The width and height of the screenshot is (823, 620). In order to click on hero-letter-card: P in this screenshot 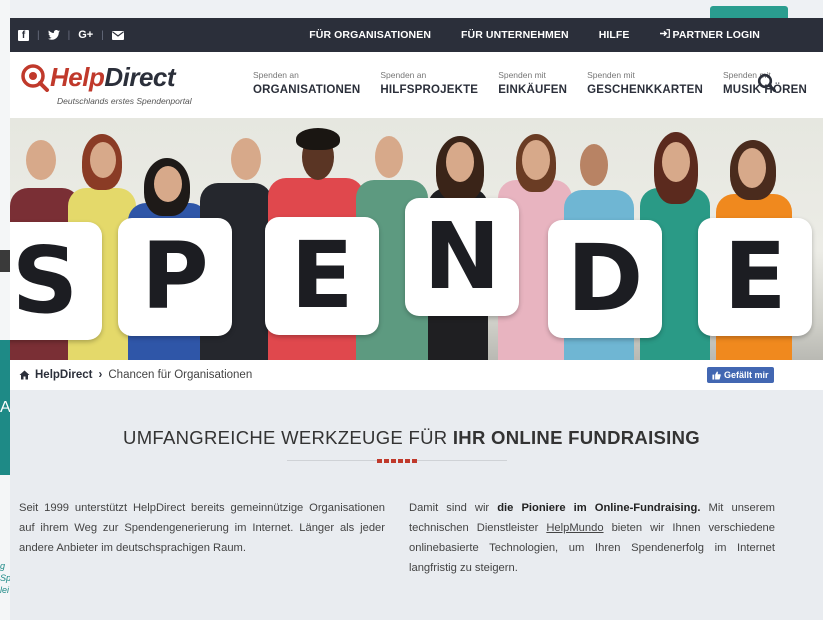, I will do `click(175, 277)`.